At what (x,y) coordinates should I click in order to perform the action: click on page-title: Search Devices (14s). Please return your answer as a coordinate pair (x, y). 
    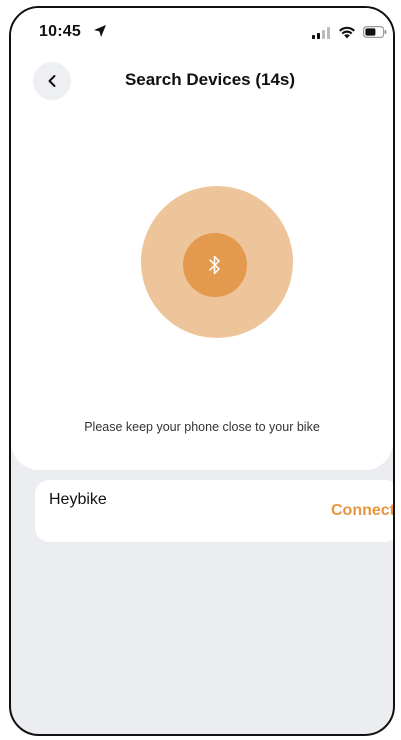
    Looking at the image, I should click on (210, 79).